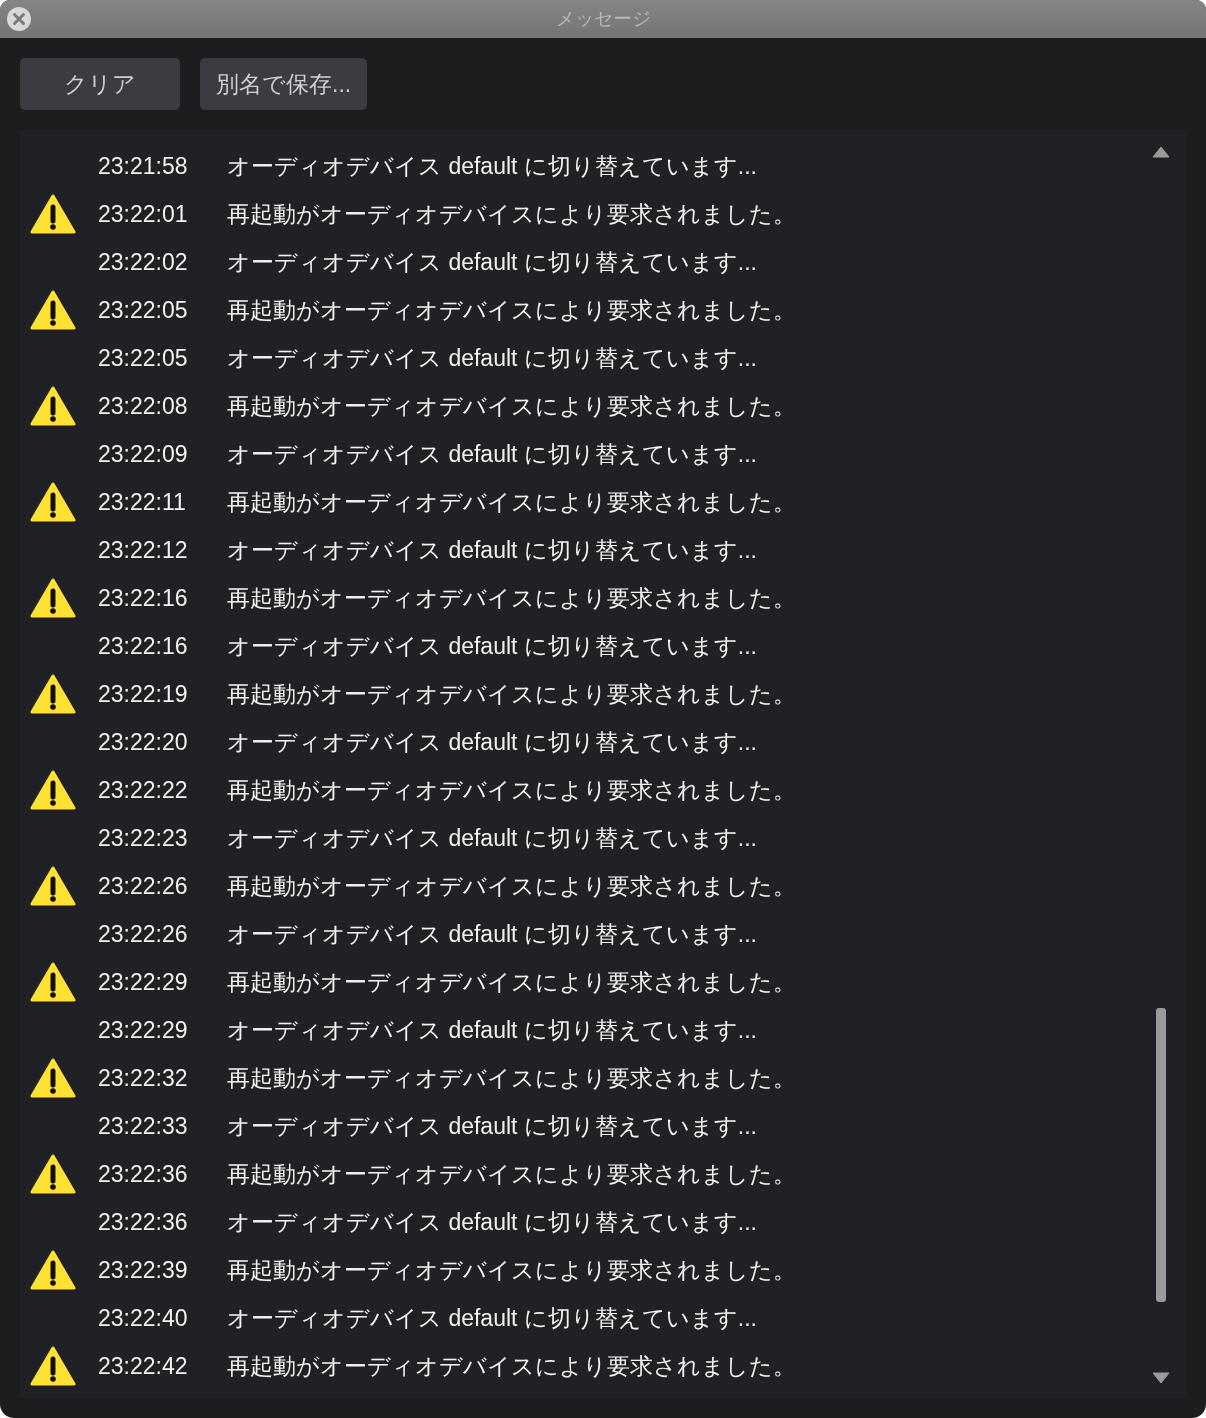 The image size is (1206, 1418). Describe the element at coordinates (100, 84) in the screenshot. I see `clear-button: クリア` at that location.